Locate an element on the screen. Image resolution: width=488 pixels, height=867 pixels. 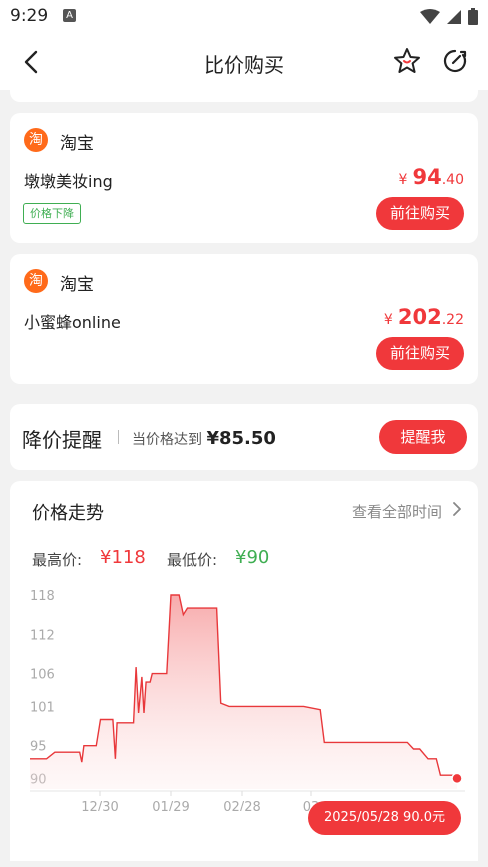
offer-price: ¥ 202.22 is located at coordinates (424, 317).